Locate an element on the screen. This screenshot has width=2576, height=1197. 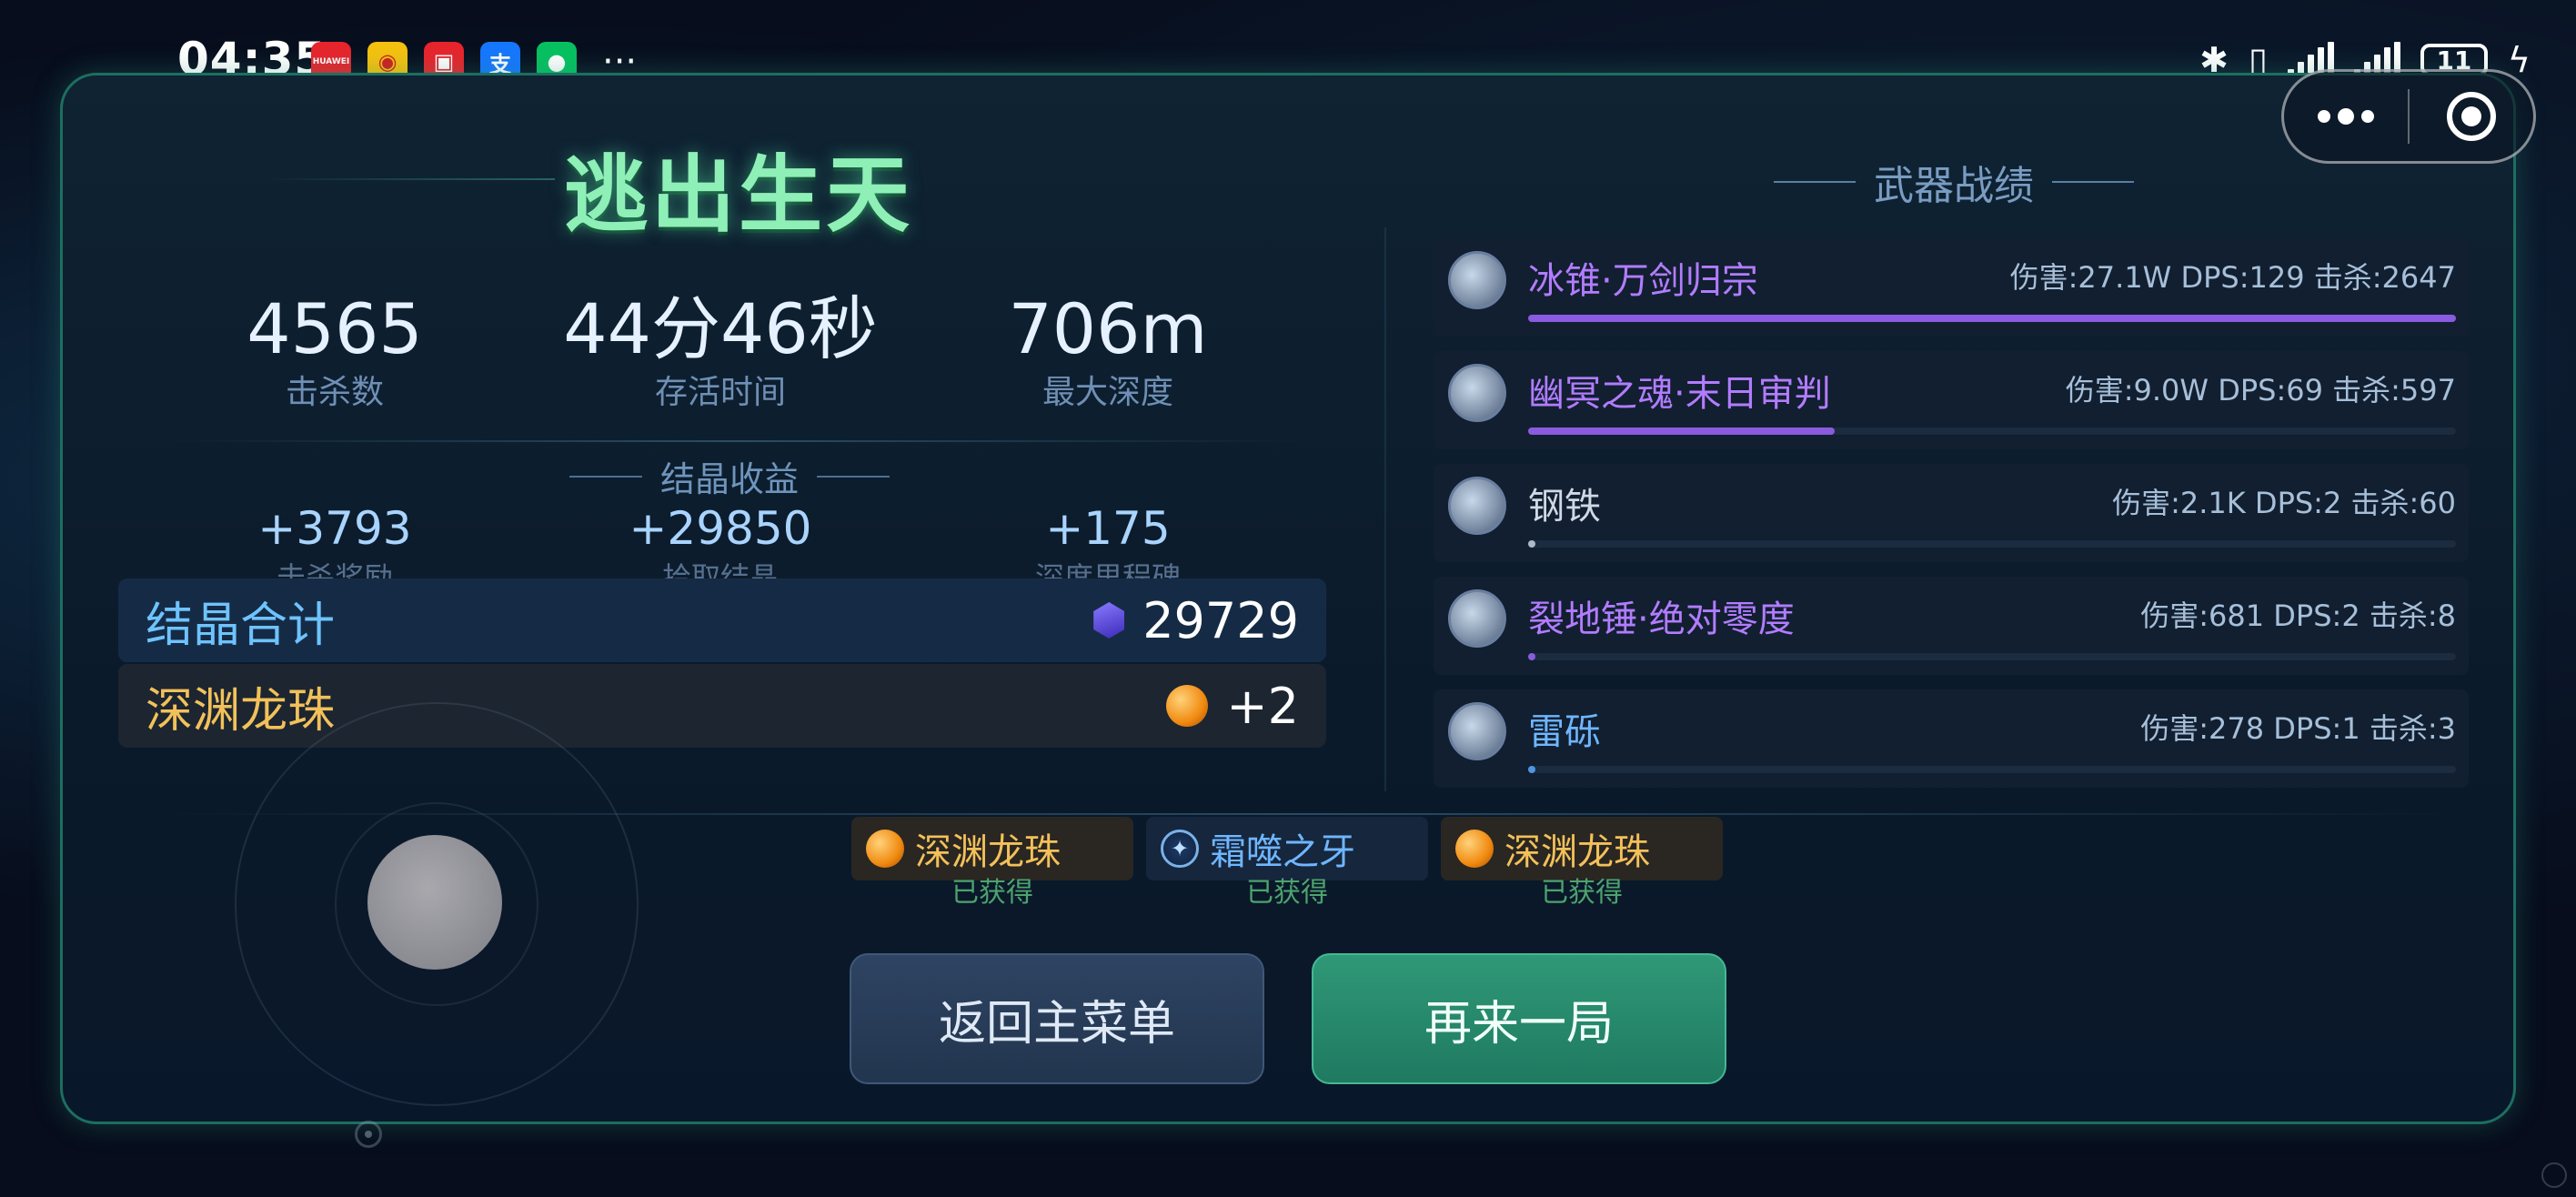
mini-program-capsule is located at coordinates (2408, 116).